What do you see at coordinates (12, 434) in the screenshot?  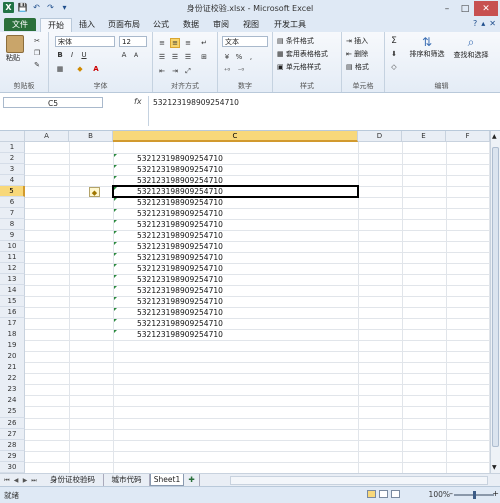 I see `row-header: 27` at bounding box center [12, 434].